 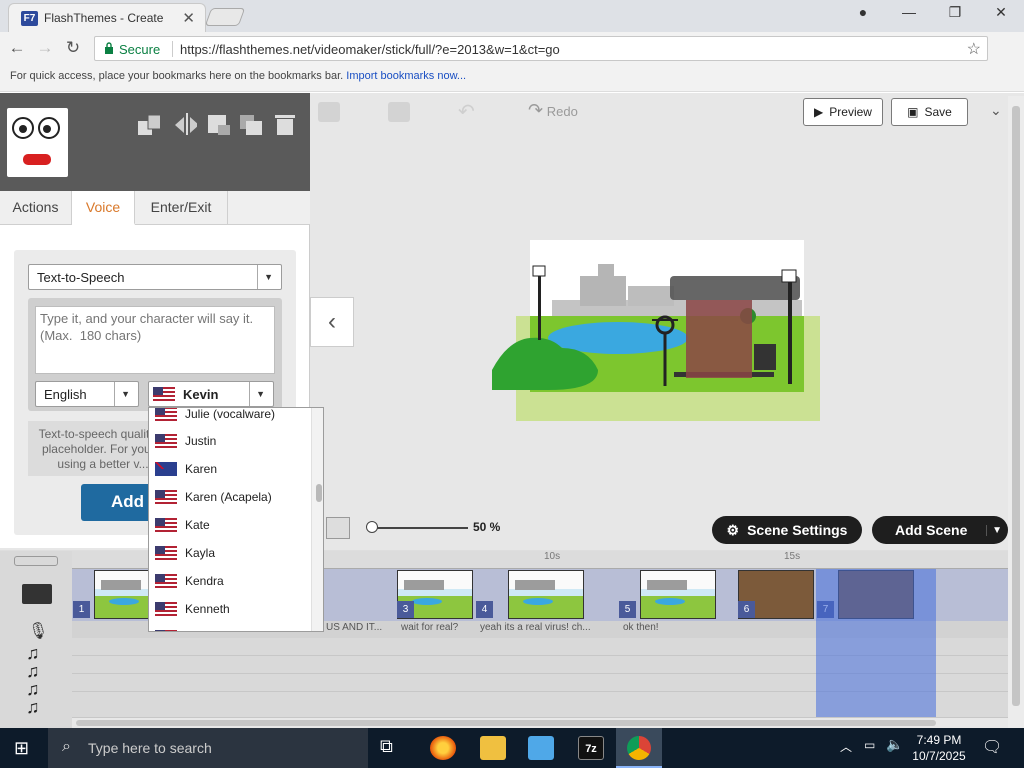 What do you see at coordinates (863, 15) in the screenshot?
I see `profile-icon: ●` at bounding box center [863, 15].